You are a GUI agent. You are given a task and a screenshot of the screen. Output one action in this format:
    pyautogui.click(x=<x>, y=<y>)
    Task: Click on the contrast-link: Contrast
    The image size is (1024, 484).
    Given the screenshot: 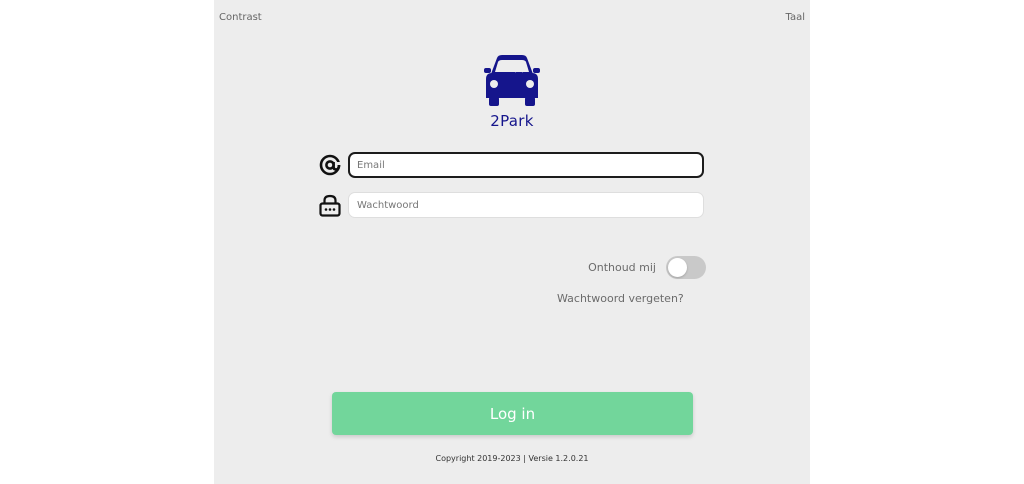 What is the action you would take?
    pyautogui.click(x=240, y=17)
    